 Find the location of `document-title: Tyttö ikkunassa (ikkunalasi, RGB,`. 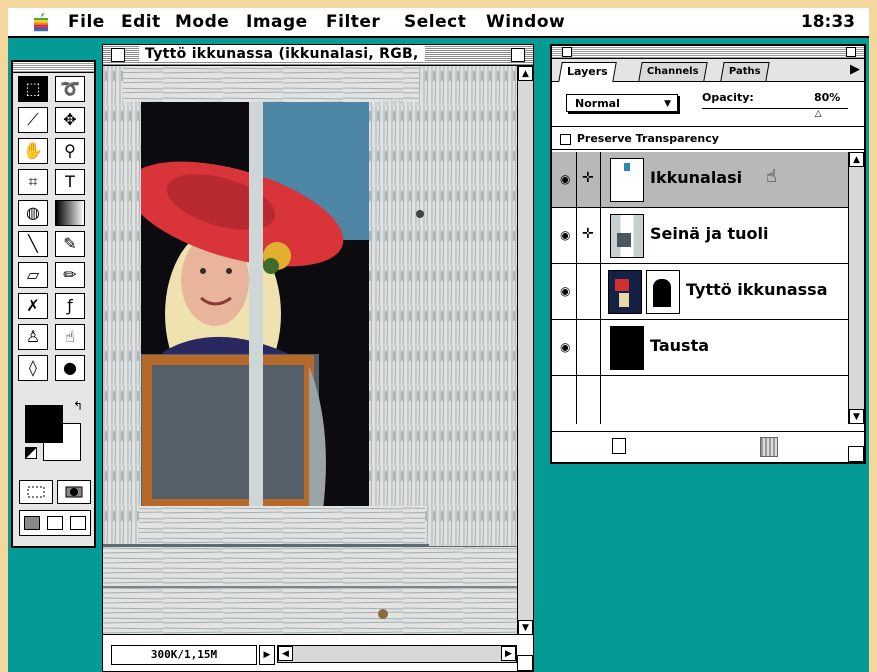

document-title: Tyttö ikkunassa (ikkunalasi, RGB, is located at coordinates (282, 54).